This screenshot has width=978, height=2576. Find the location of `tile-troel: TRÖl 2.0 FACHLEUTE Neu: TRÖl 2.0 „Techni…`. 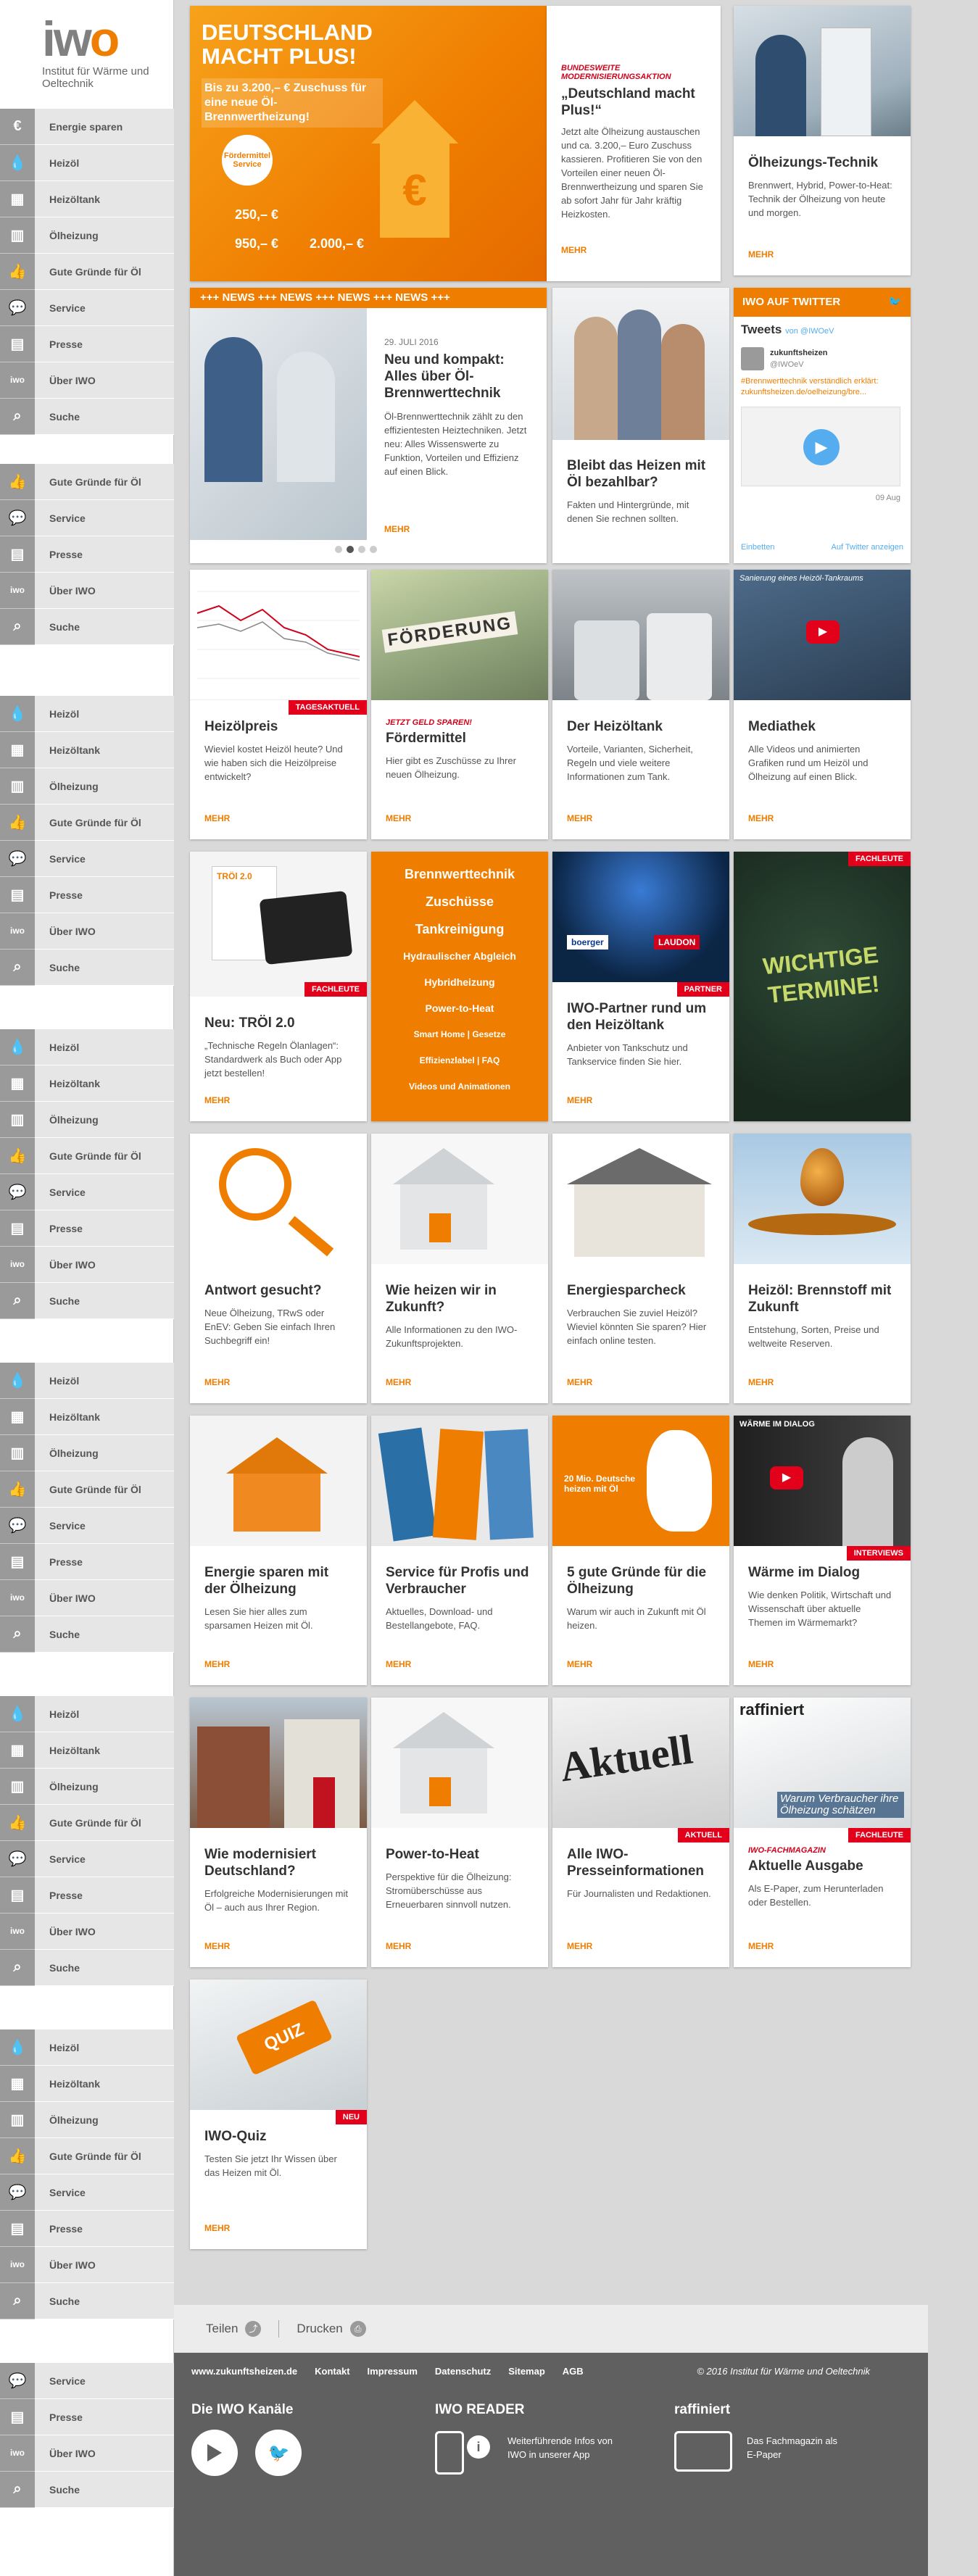

tile-troel: TRÖl 2.0 FACHLEUTE Neu: TRÖl 2.0 „Techni… is located at coordinates (278, 986).